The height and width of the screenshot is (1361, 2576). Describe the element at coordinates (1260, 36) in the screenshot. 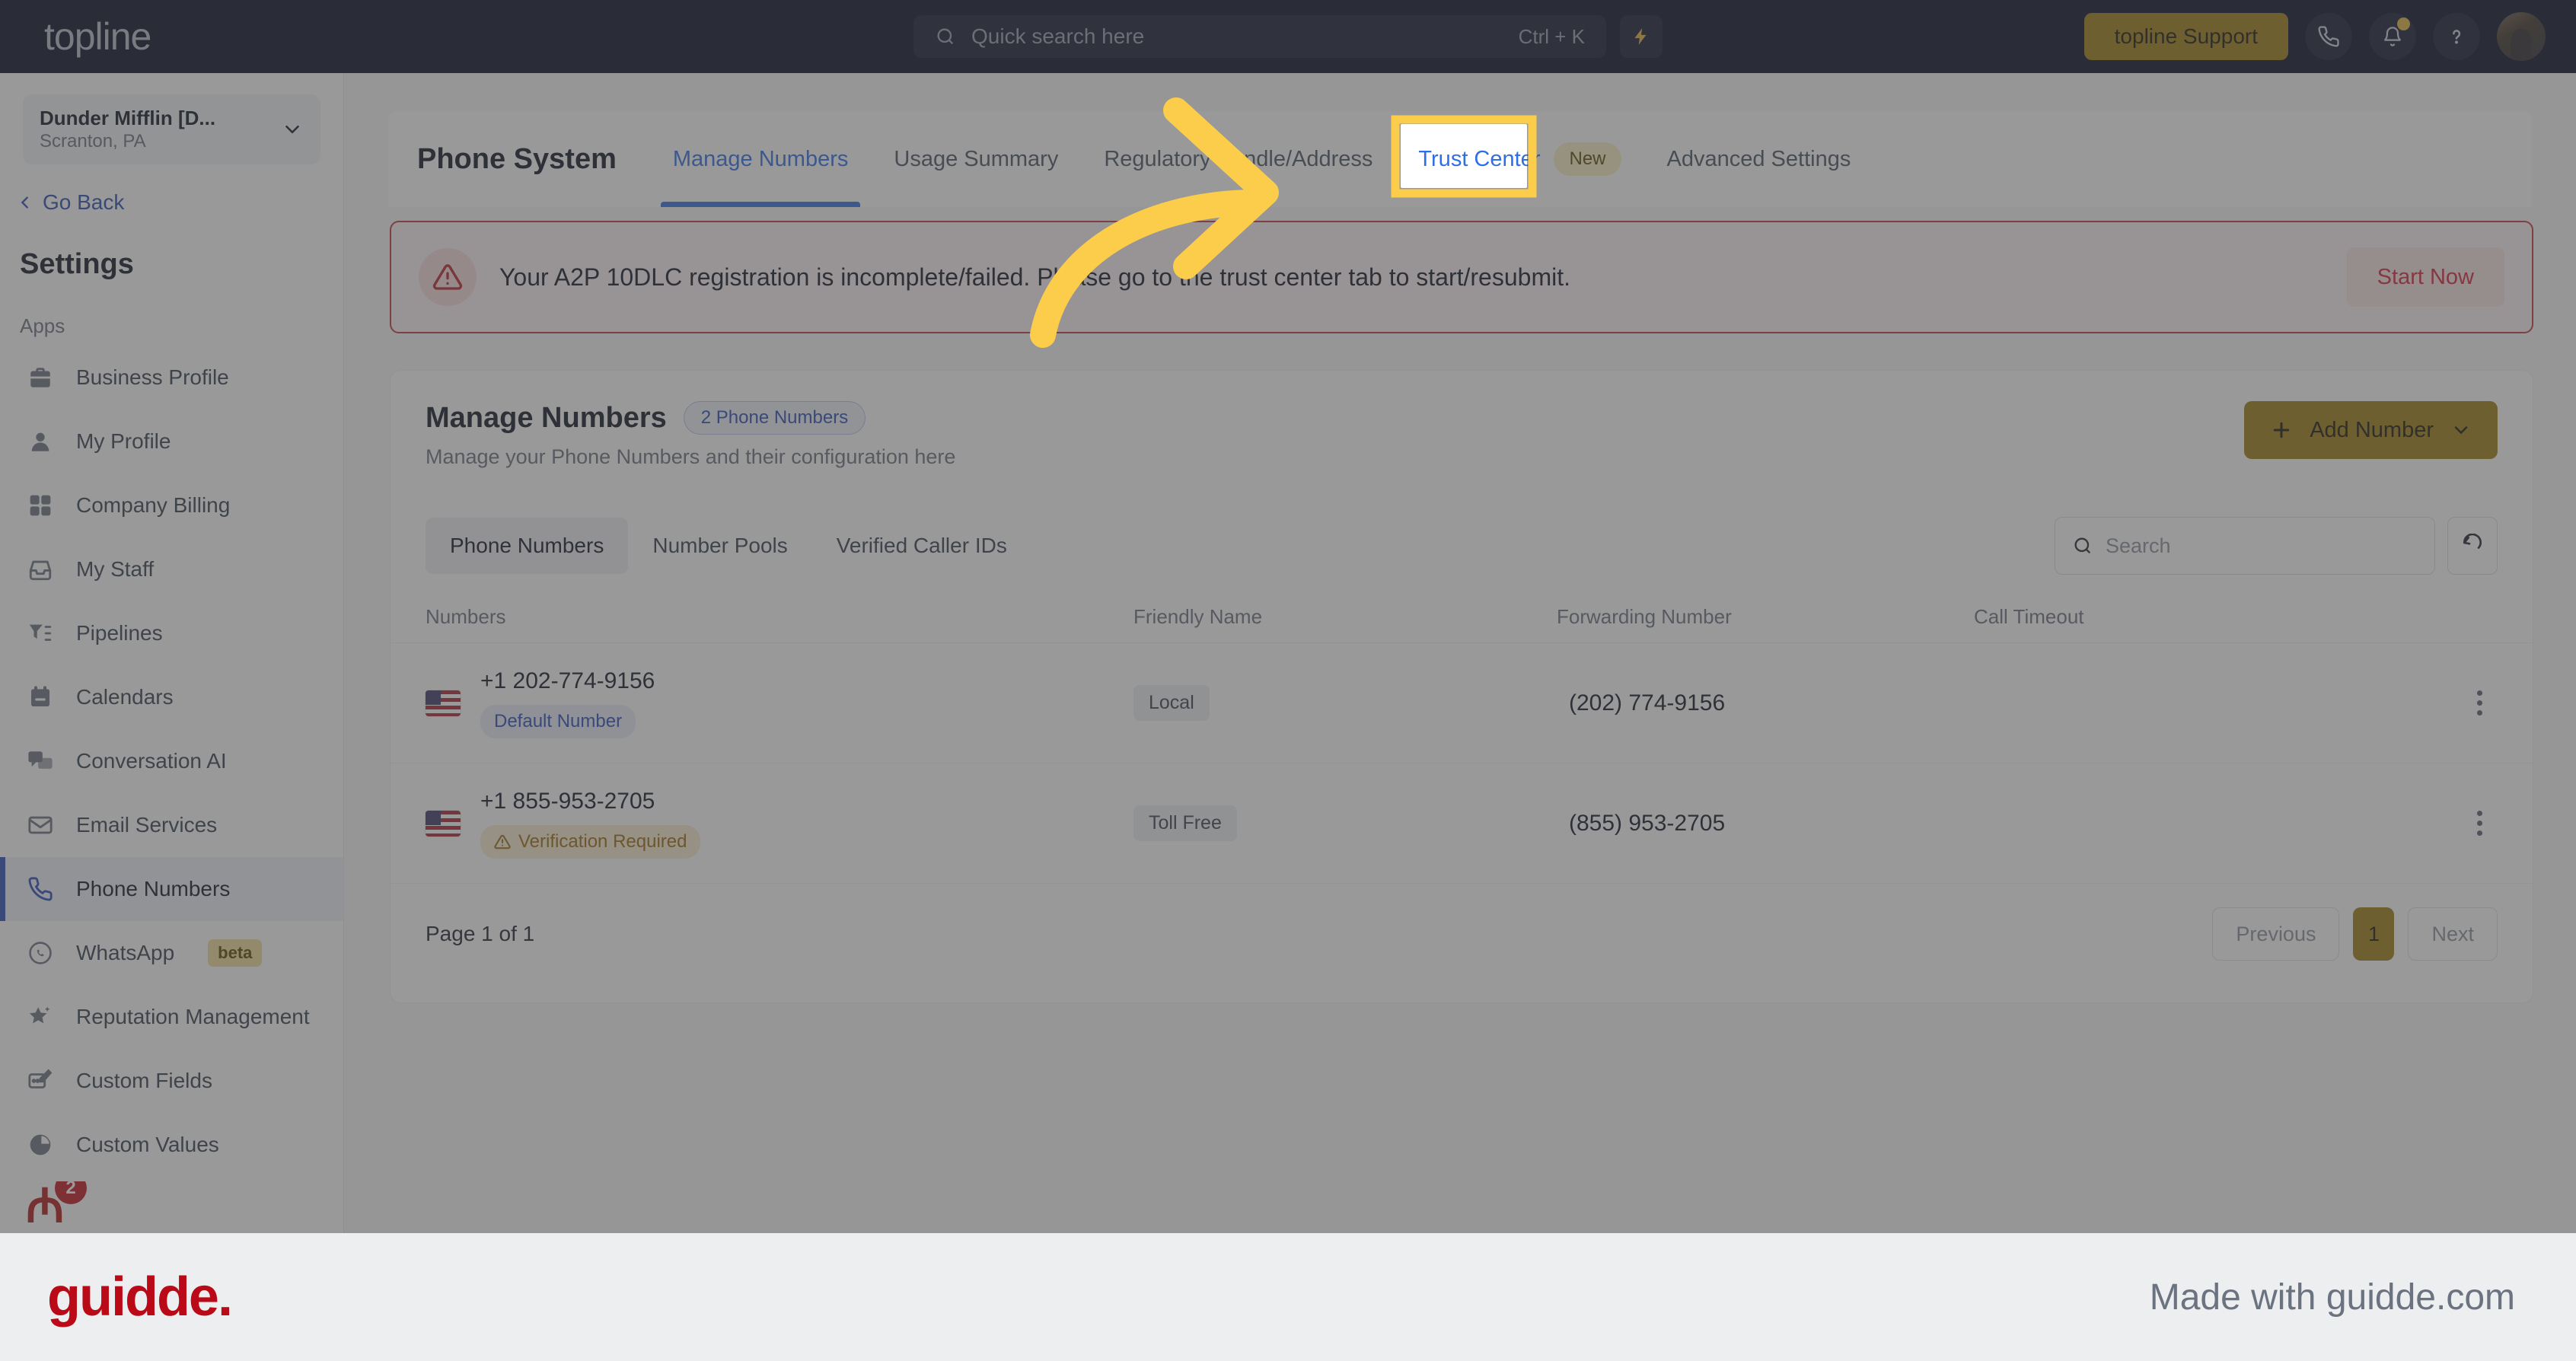

I see `quick-search-input: Quick search here Ctrl + K` at that location.